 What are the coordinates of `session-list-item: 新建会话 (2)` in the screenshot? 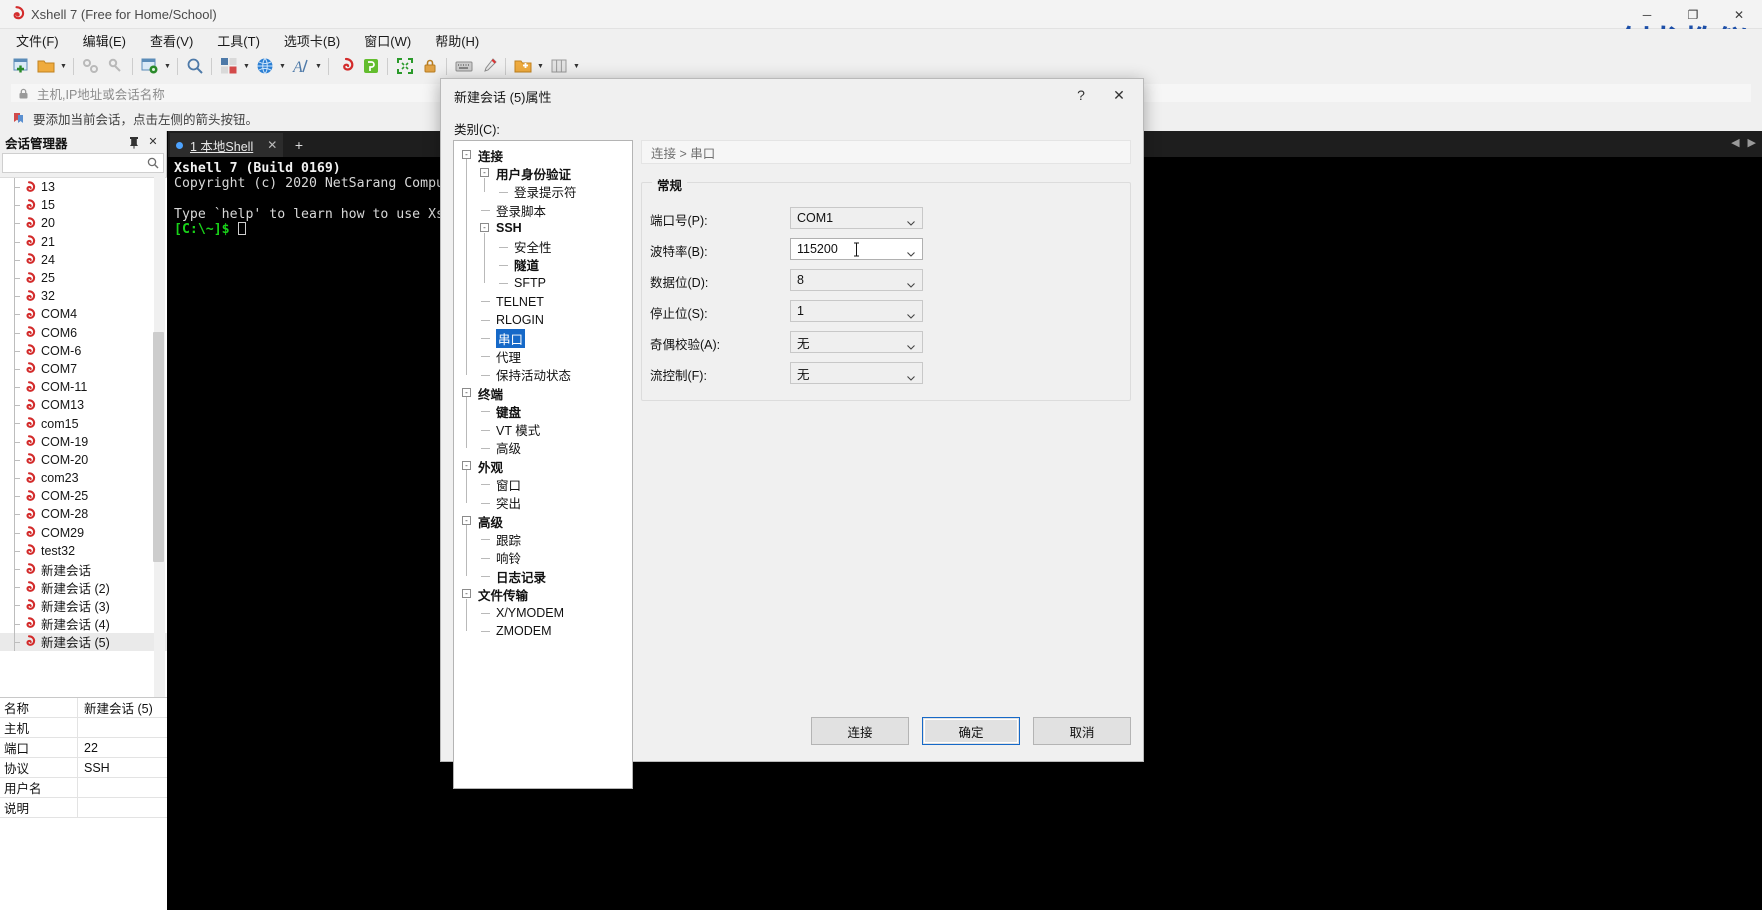 It's located at (83, 587).